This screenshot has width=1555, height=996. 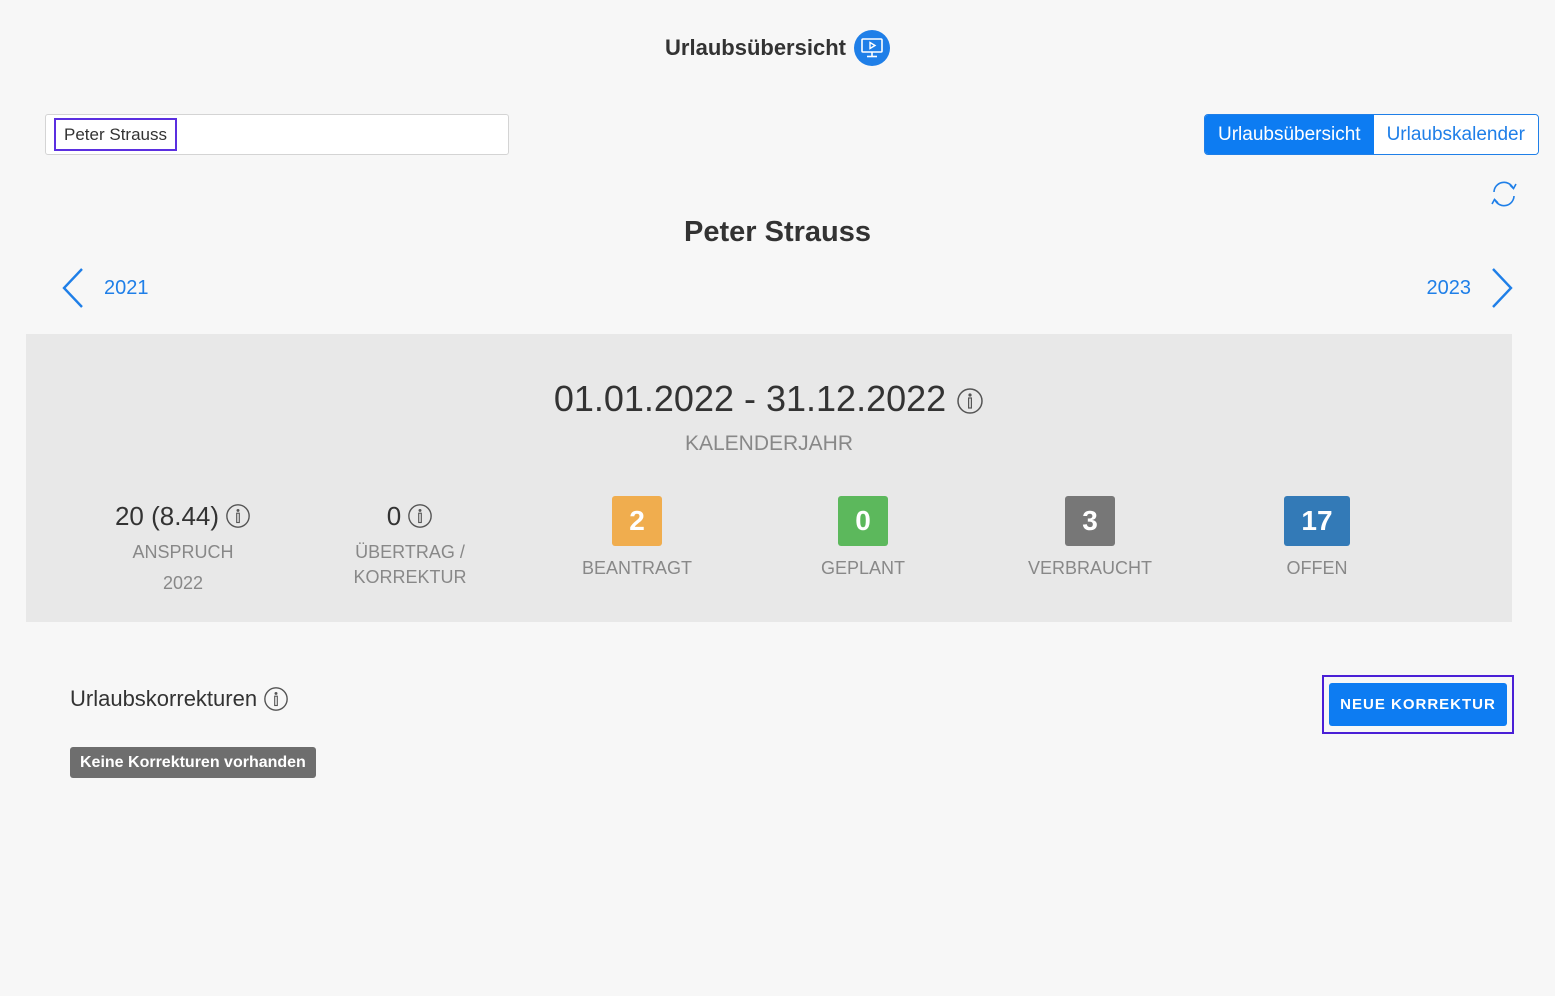 What do you see at coordinates (72, 288) in the screenshot?
I see `chevron-left-icon` at bounding box center [72, 288].